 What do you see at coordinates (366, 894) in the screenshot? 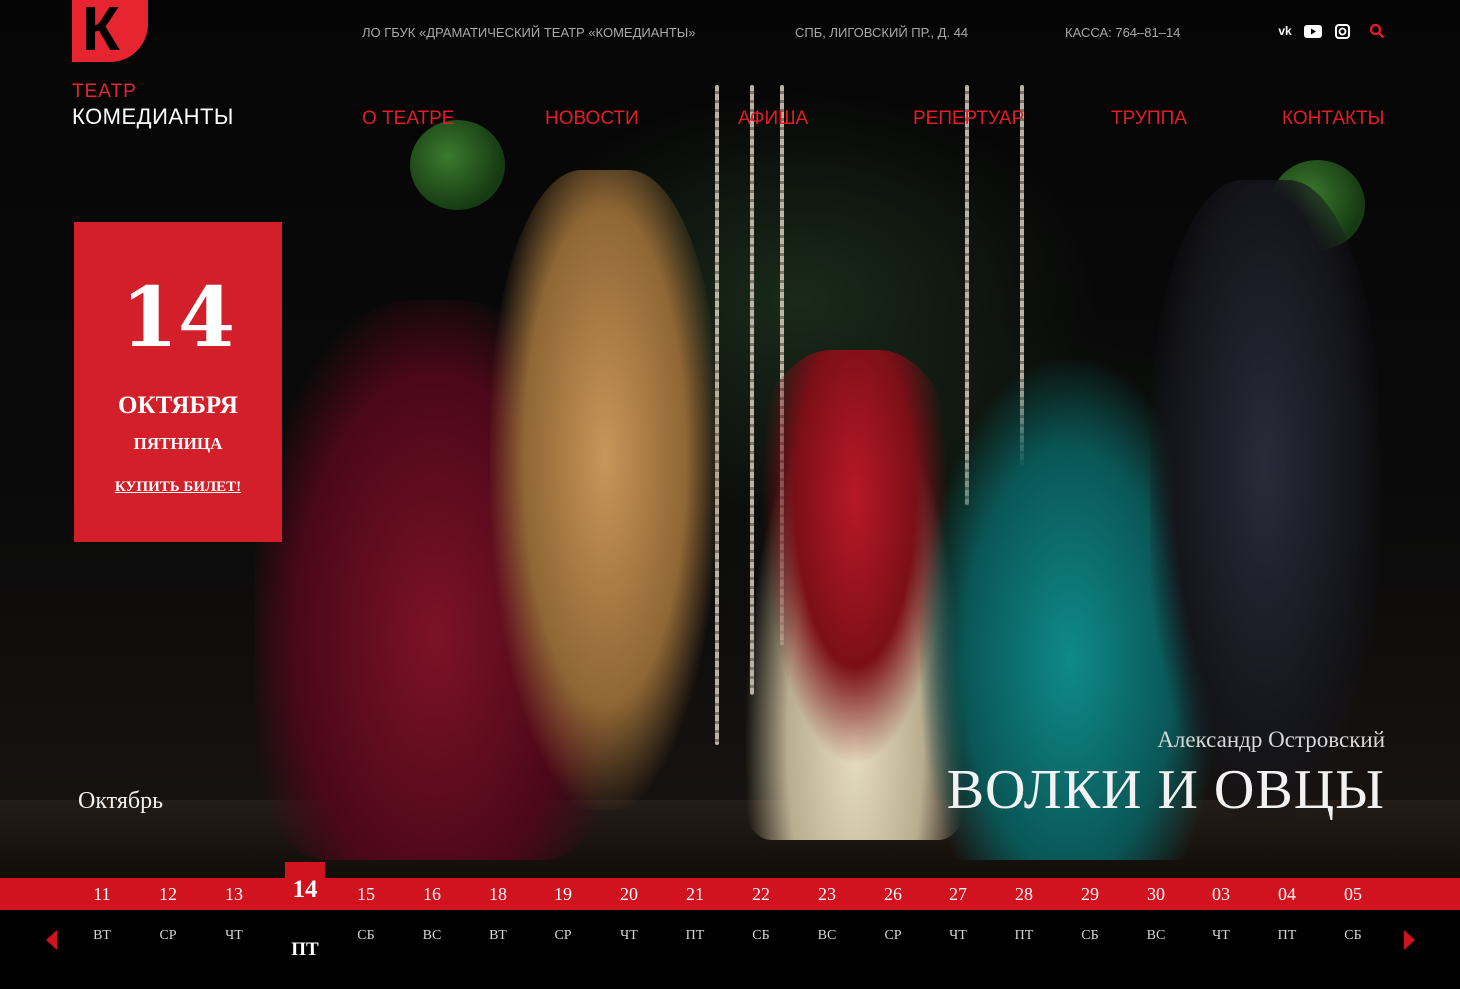
I see `calendar-day: 15` at bounding box center [366, 894].